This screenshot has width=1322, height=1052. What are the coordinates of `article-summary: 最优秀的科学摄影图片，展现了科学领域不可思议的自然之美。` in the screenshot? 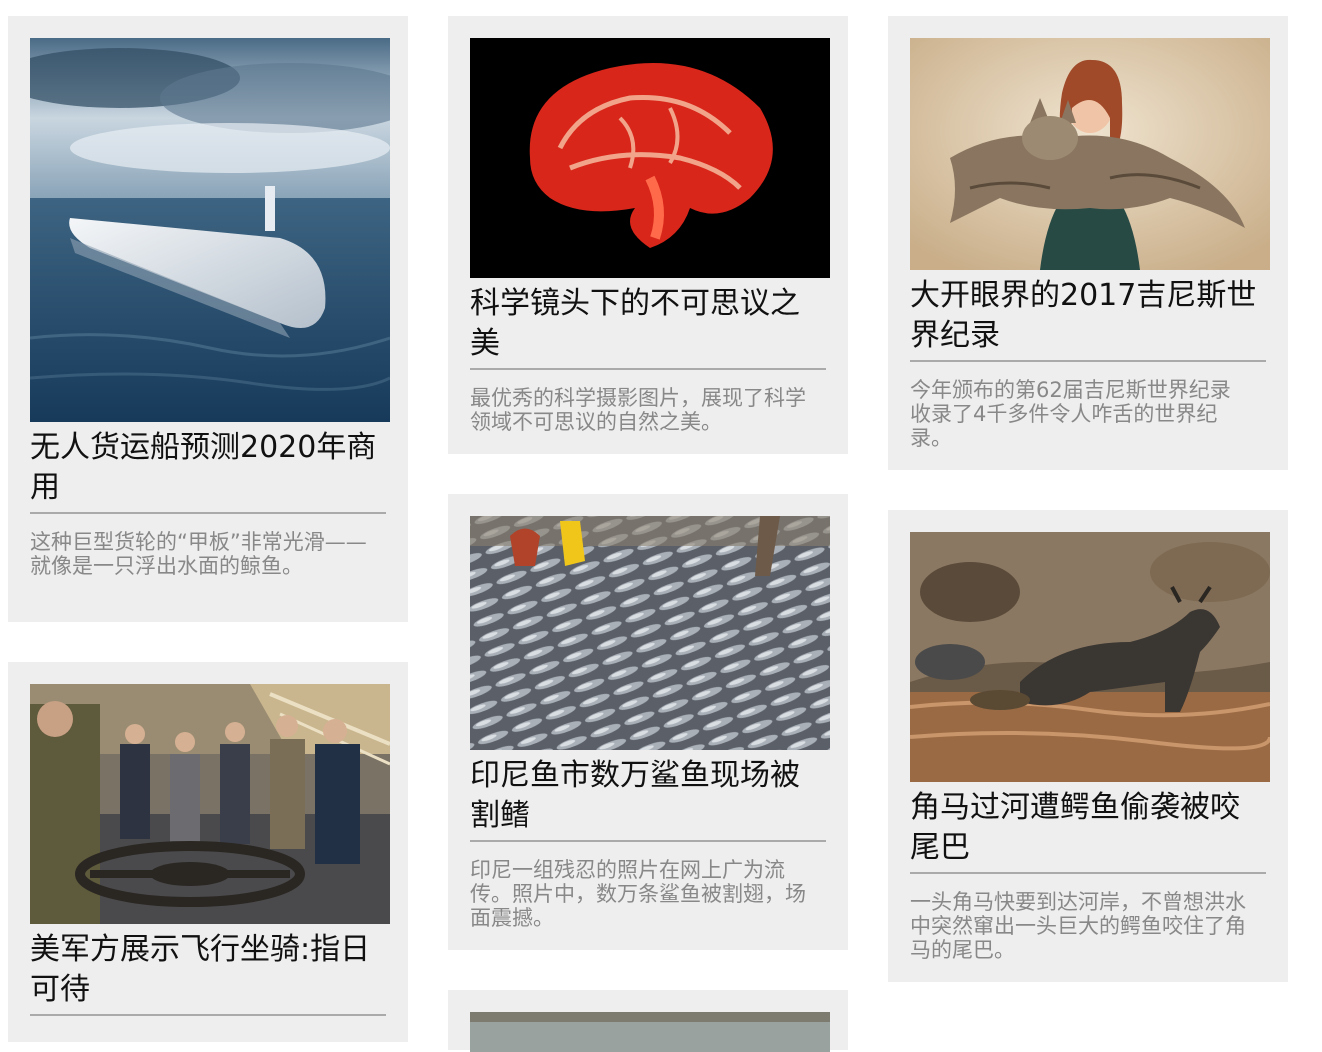 It's located at (638, 410).